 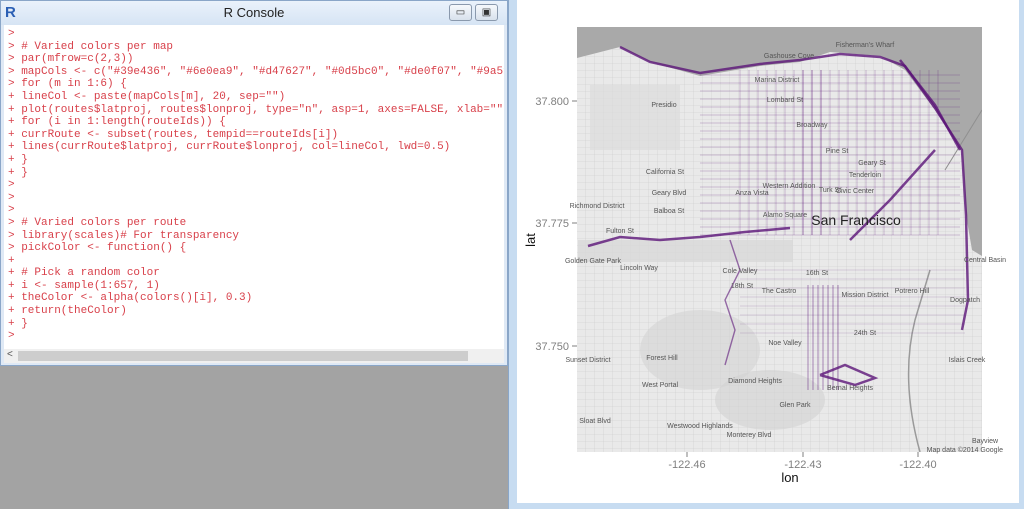 What do you see at coordinates (552, 224) in the screenshot?
I see `y-tick-label: 37.775` at bounding box center [552, 224].